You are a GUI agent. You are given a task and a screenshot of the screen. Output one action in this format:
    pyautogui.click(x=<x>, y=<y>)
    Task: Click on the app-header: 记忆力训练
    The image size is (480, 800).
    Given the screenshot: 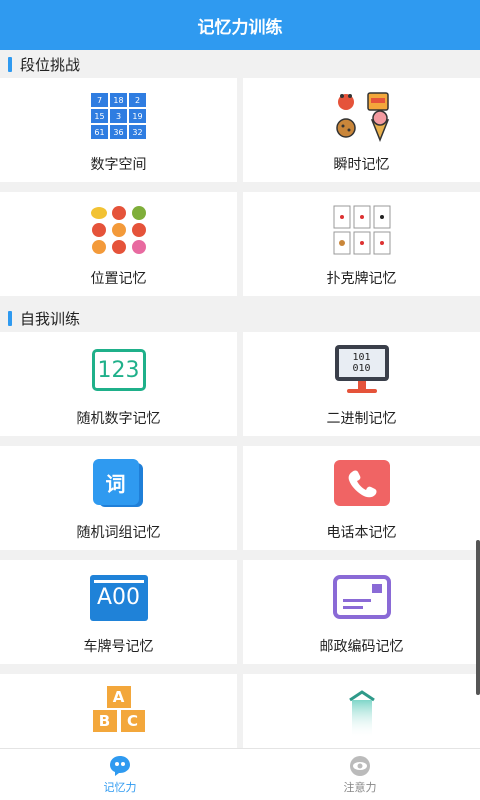 What is the action you would take?
    pyautogui.click(x=240, y=25)
    